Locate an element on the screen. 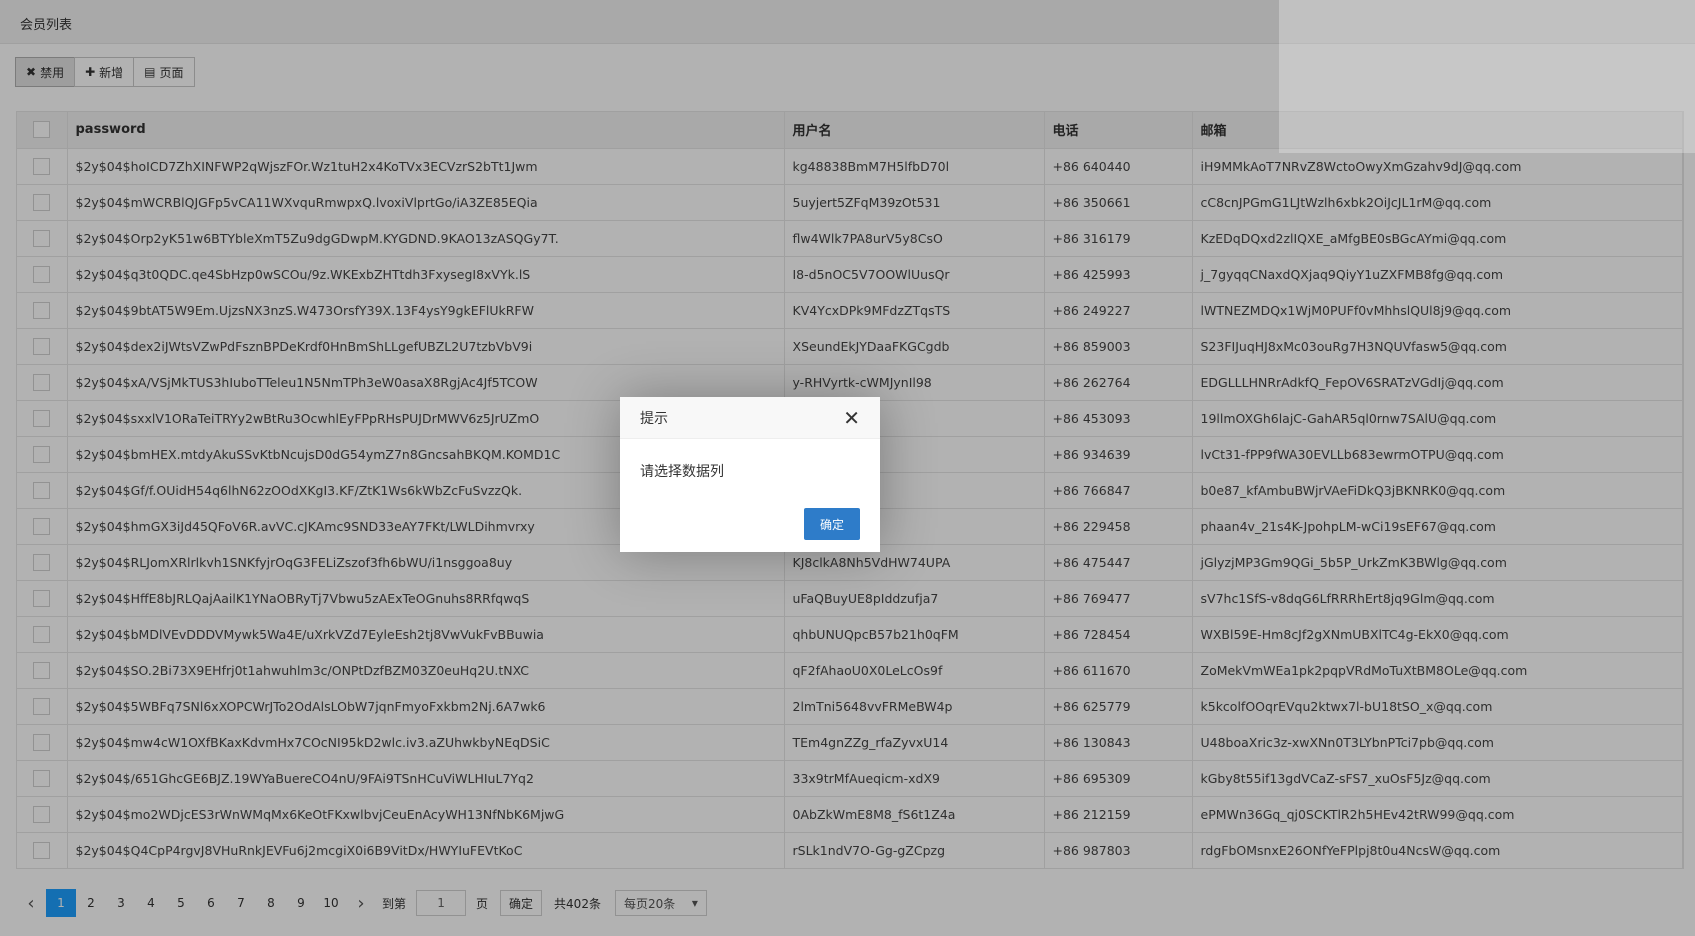 This screenshot has height=936, width=1695. alert-dialog: 提示 ✕ 请选择数据列 确定 is located at coordinates (750, 474).